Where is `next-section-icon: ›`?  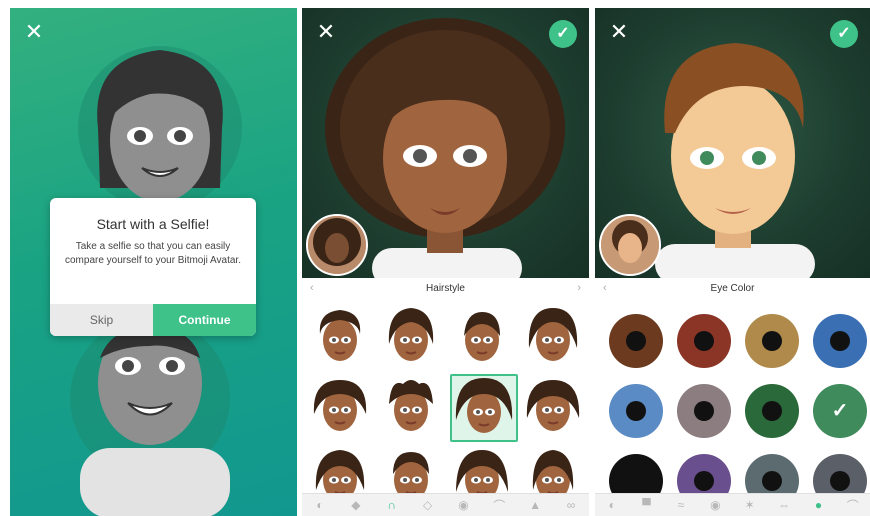 next-section-icon: › is located at coordinates (579, 288).